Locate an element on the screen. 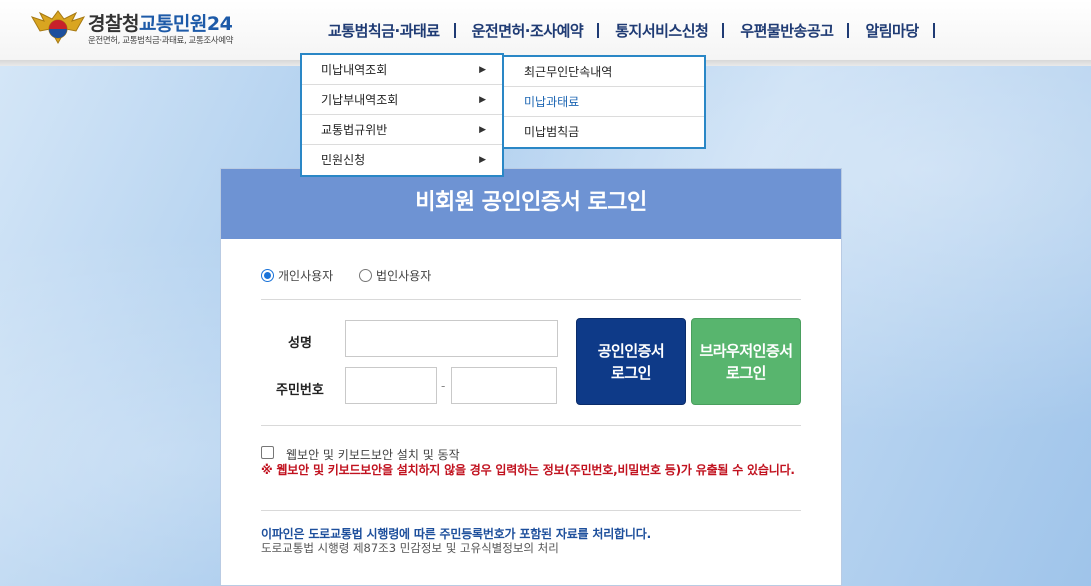  main-navigation: 교통범칙금·과태료 운전면허·조사예약 통지서비스신청 우편물반송공고 알림마당 is located at coordinates (623, 32).